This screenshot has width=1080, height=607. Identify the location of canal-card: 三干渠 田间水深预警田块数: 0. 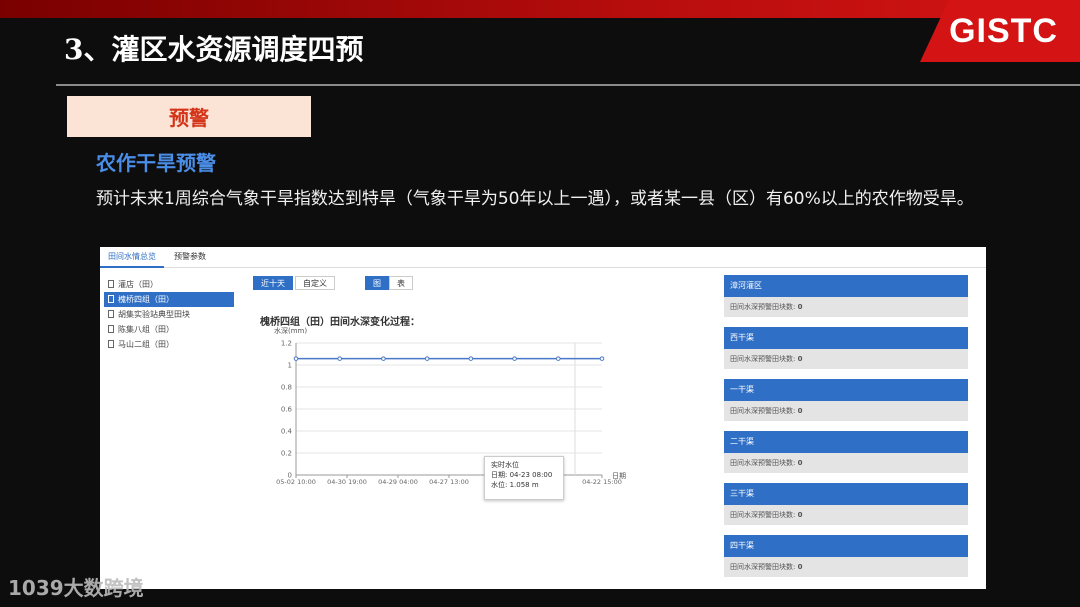
(846, 504).